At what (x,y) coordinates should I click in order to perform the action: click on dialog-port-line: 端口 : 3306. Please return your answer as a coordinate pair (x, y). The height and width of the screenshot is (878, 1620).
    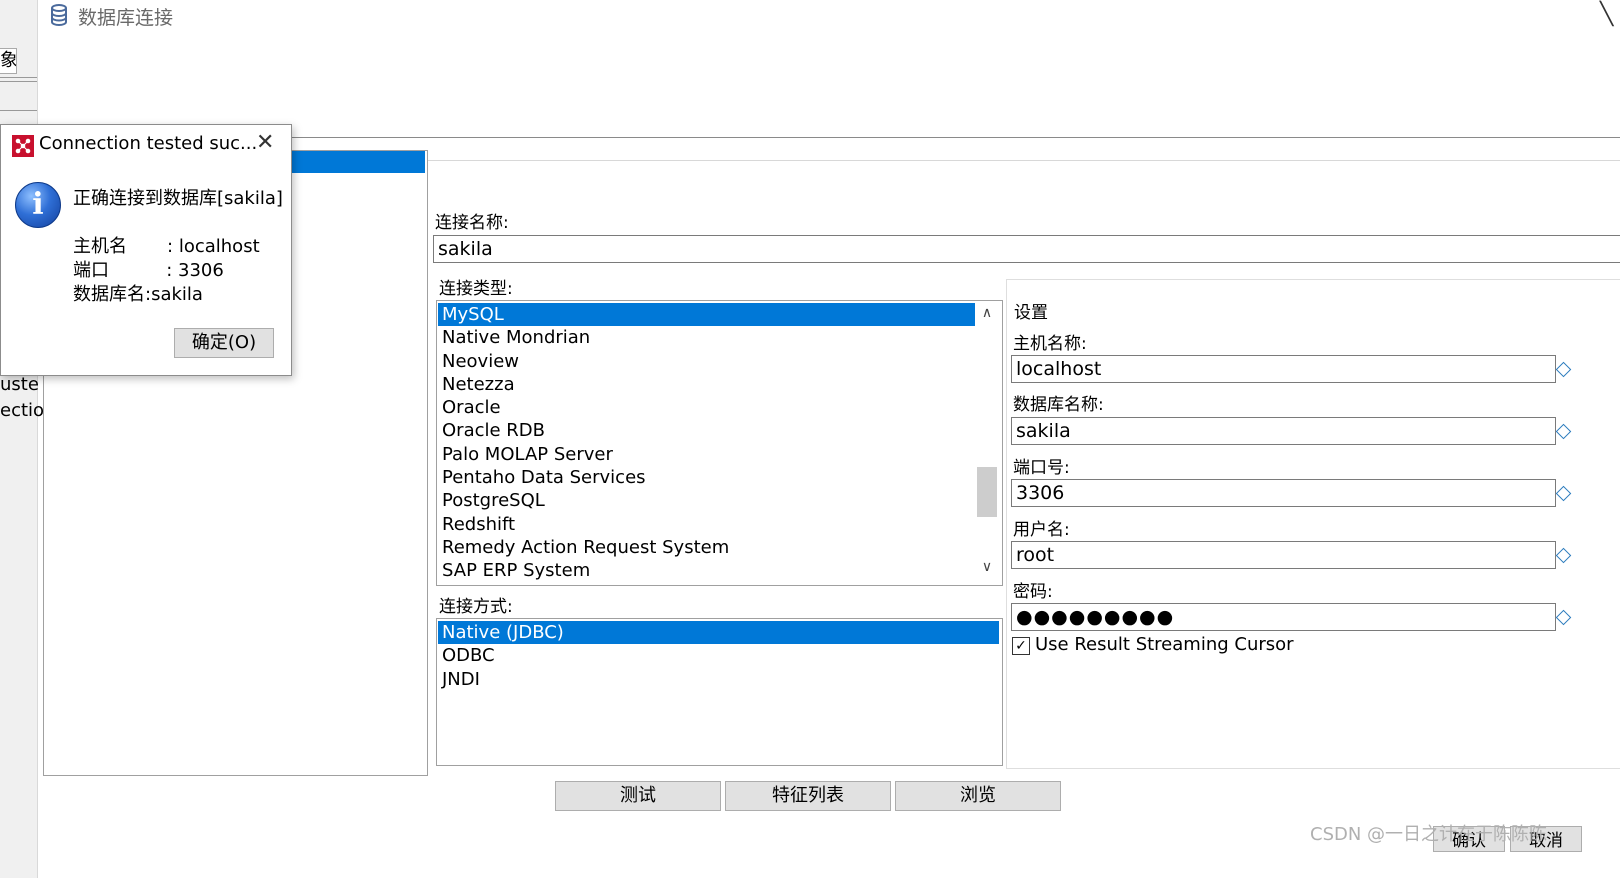
    Looking at the image, I should click on (148, 270).